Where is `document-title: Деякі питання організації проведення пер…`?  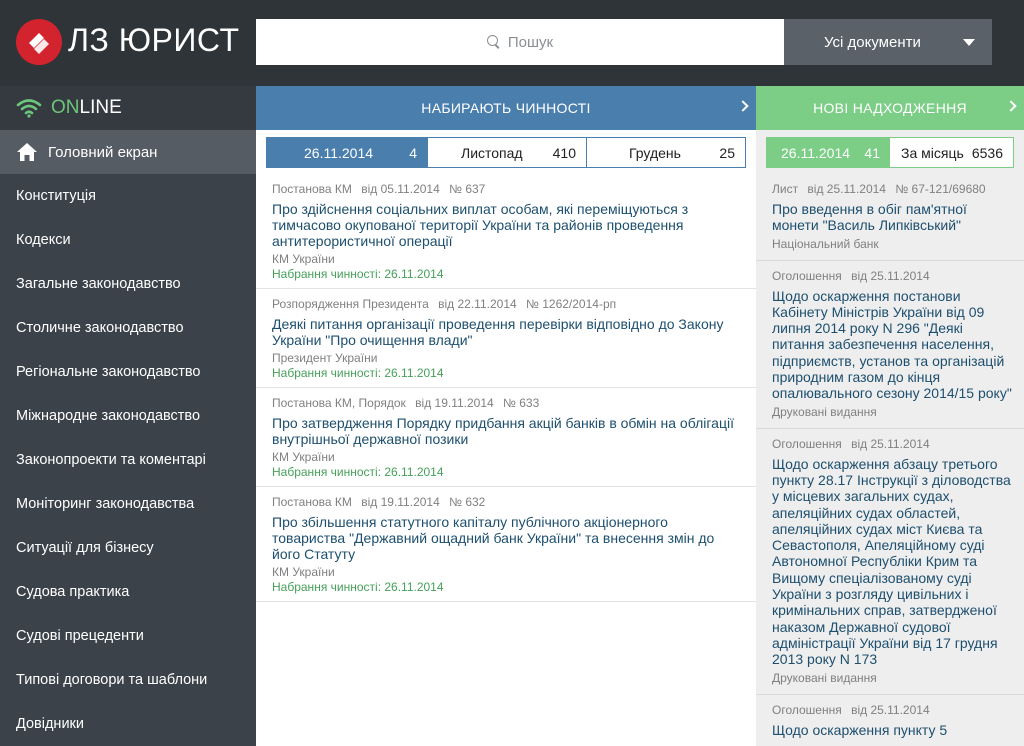 document-title: Деякі питання організації проведення пер… is located at coordinates (506, 332).